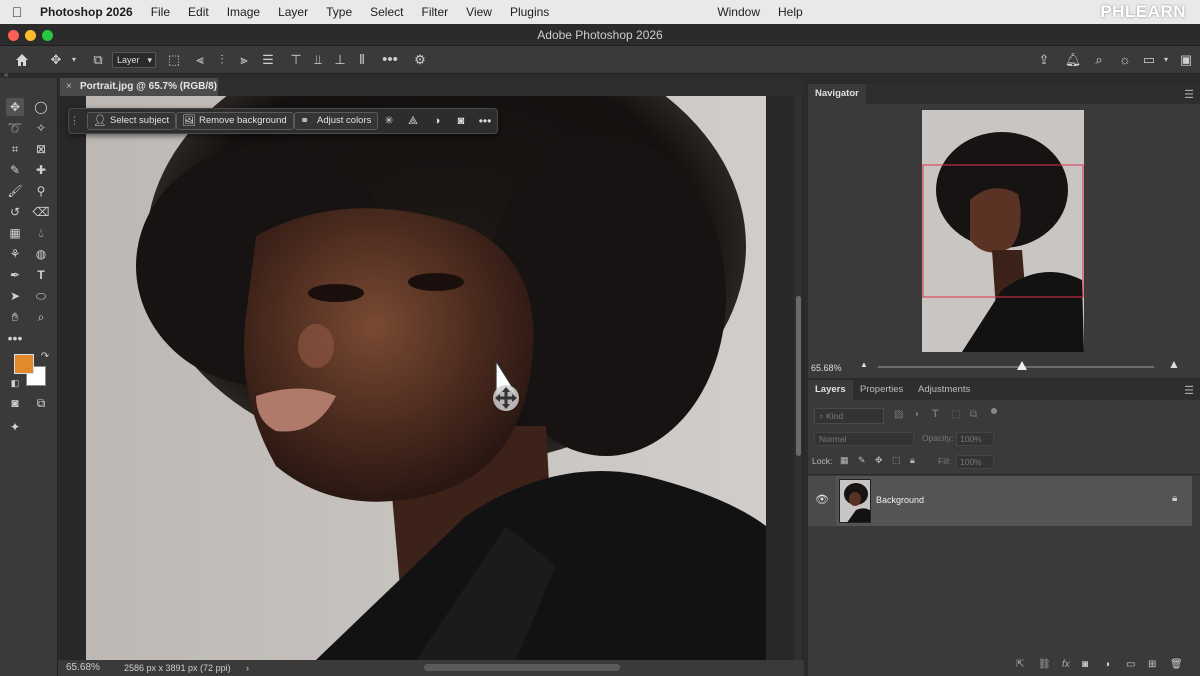  I want to click on screen-mode-icon: ⧉, so click(41, 403).